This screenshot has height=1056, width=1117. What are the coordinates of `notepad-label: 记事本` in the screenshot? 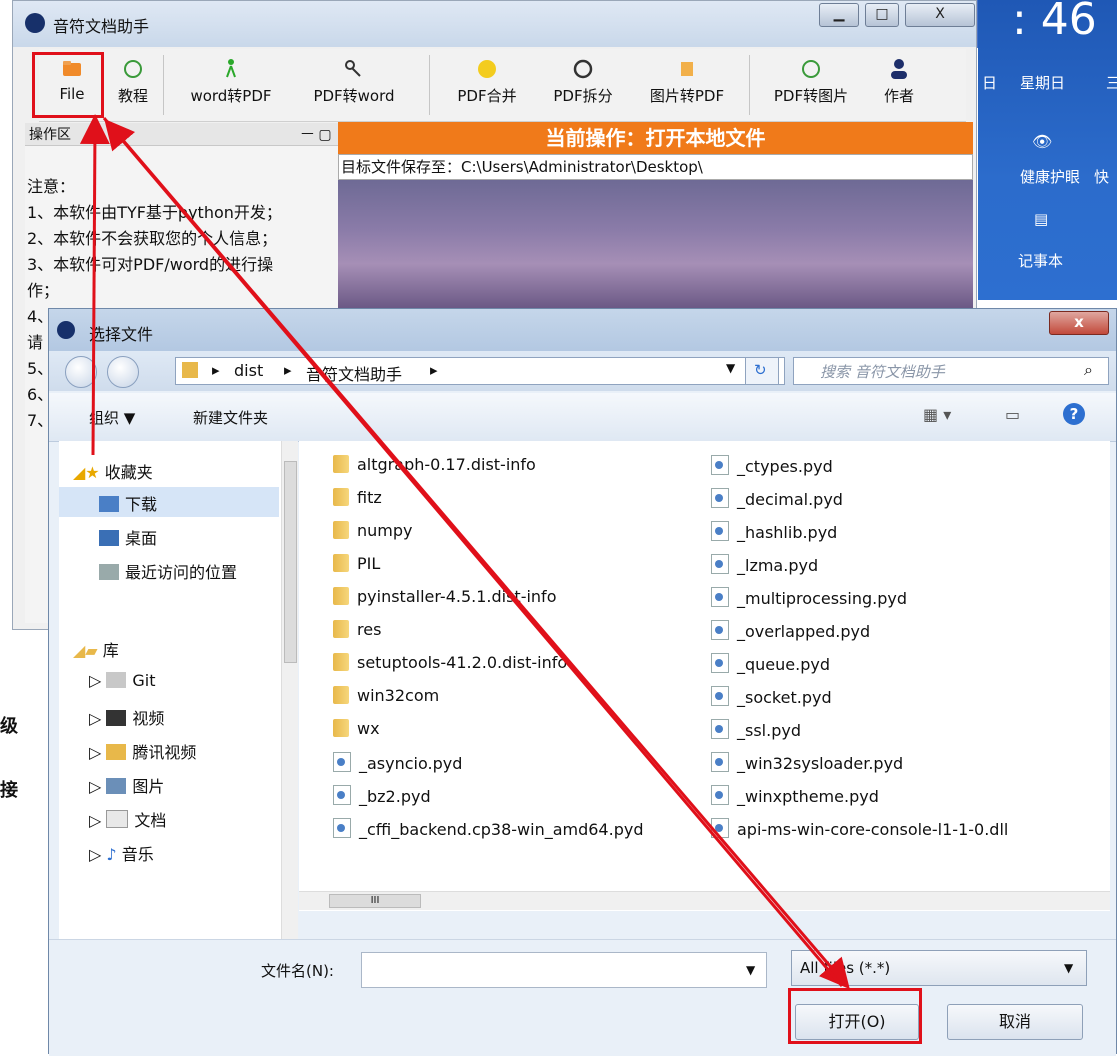 It's located at (1040, 260).